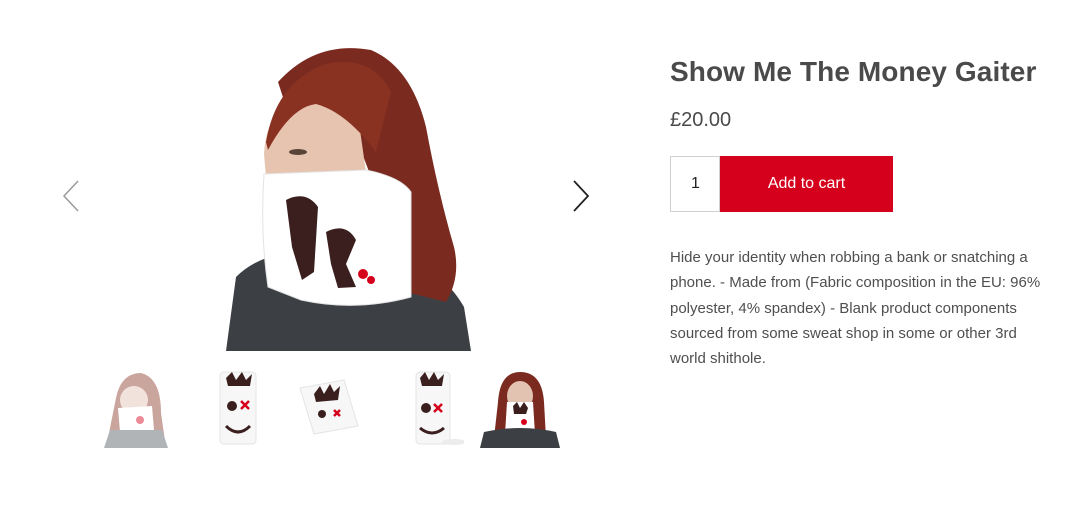 The image size is (1088, 513). What do you see at coordinates (520, 408) in the screenshot?
I see `thumbnail-model-front` at bounding box center [520, 408].